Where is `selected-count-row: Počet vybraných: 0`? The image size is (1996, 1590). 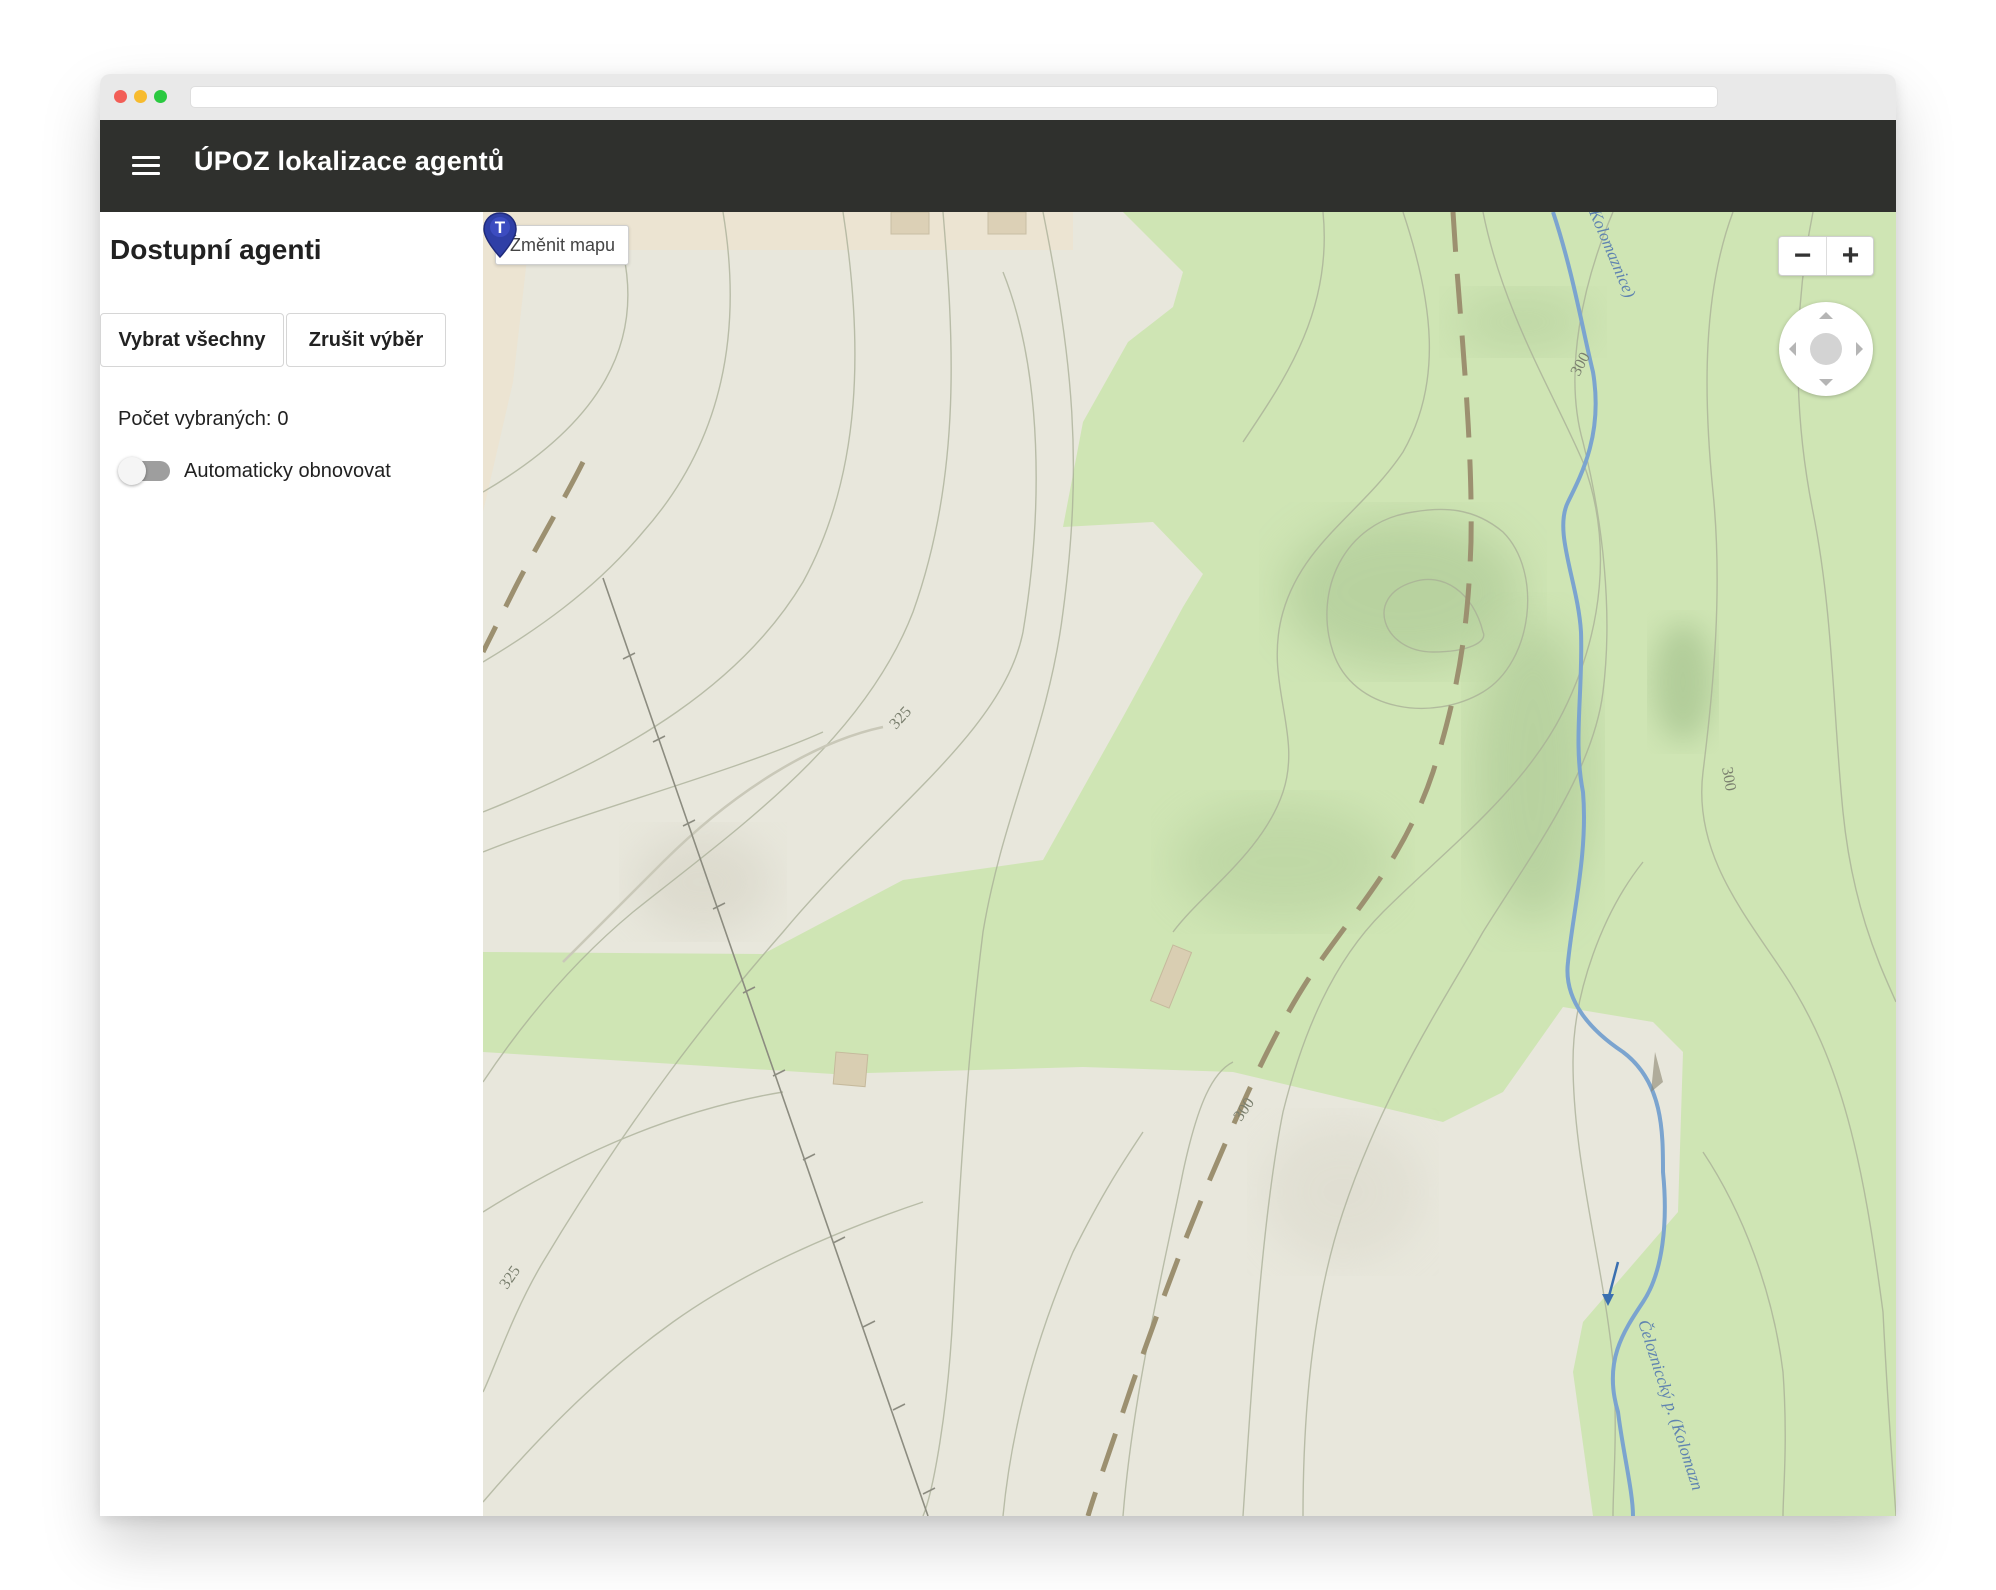
selected-count-row: Počet vybraných: 0 is located at coordinates (203, 419).